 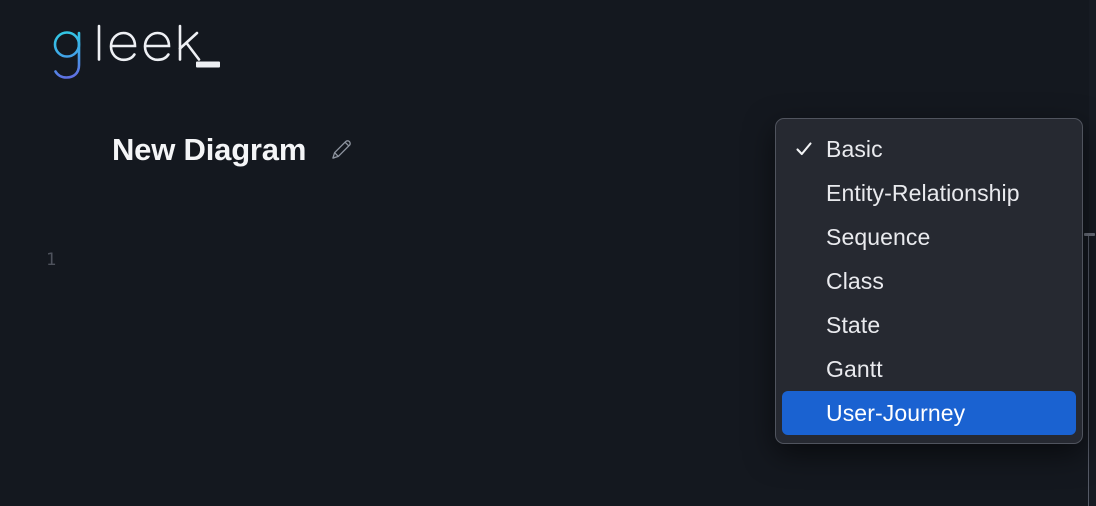 What do you see at coordinates (923, 193) in the screenshot?
I see `menu-item-label: Entity-Relationship` at bounding box center [923, 193].